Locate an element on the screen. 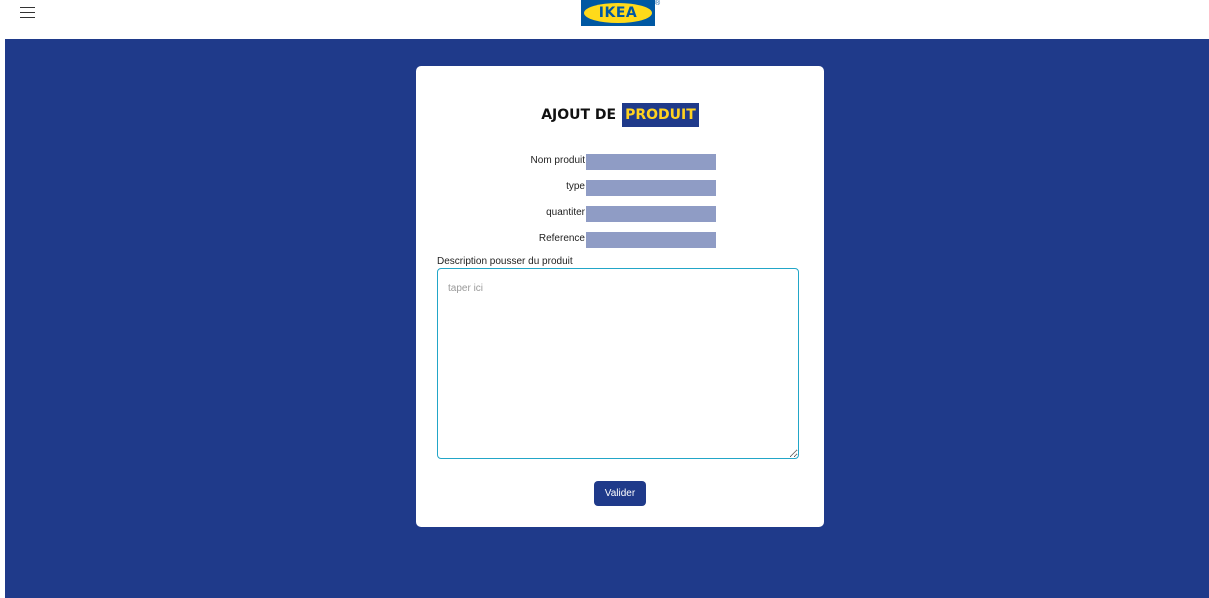 This screenshot has width=1209, height=598. type-input is located at coordinates (651, 188).